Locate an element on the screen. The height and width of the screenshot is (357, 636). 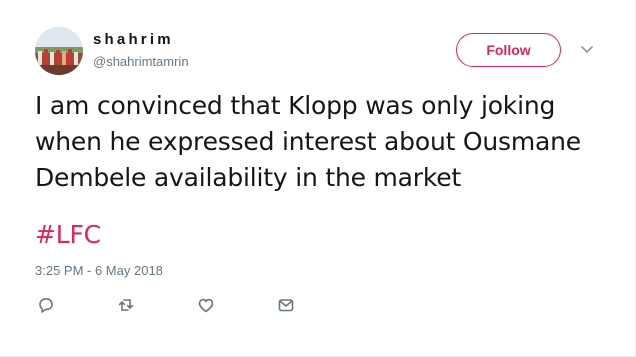
avatar is located at coordinates (59, 51).